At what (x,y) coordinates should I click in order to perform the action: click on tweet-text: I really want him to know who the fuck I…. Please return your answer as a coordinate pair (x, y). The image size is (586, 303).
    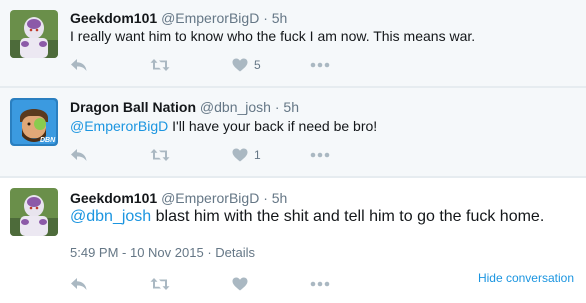
    Looking at the image, I should click on (273, 36).